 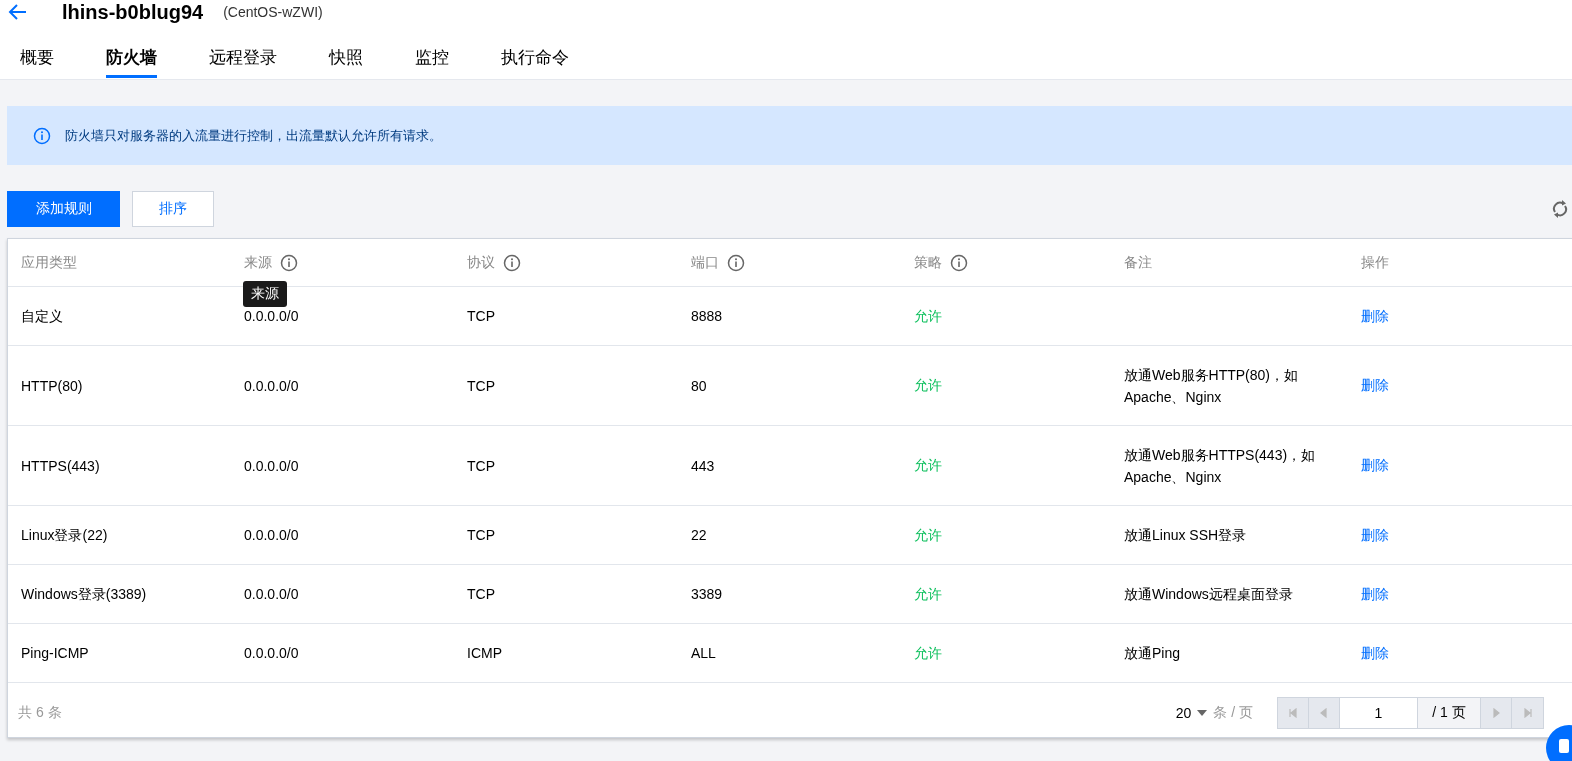 I want to click on caret-icon, so click(x=1202, y=713).